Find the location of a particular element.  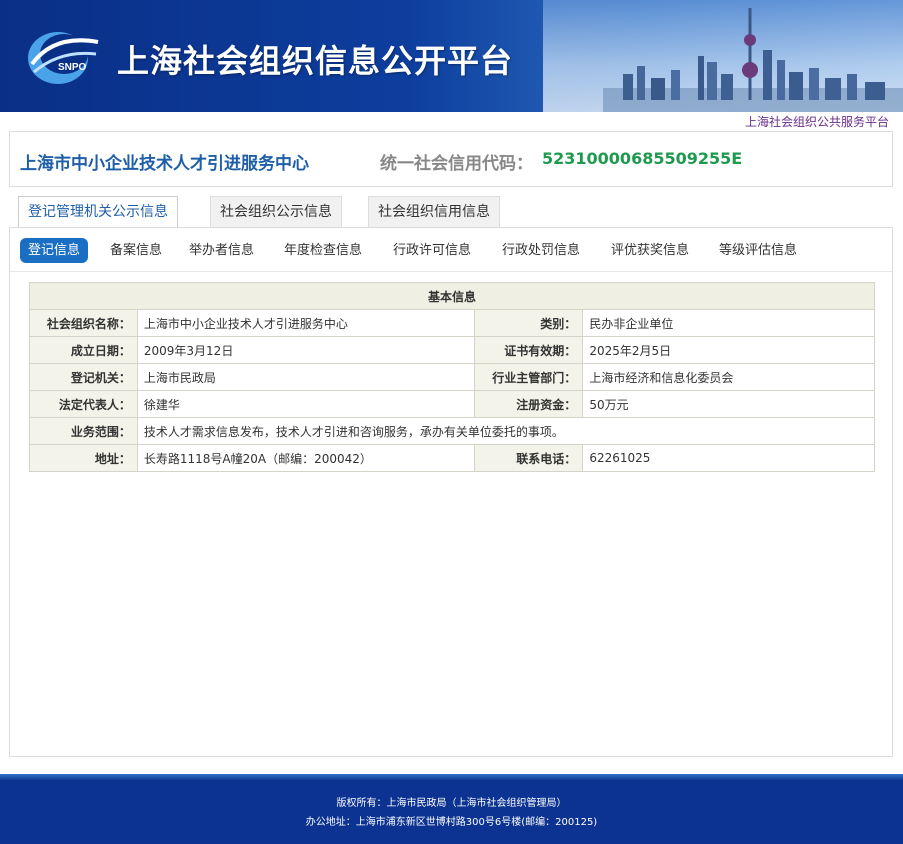

field-label: 注册资金： is located at coordinates (529, 404).